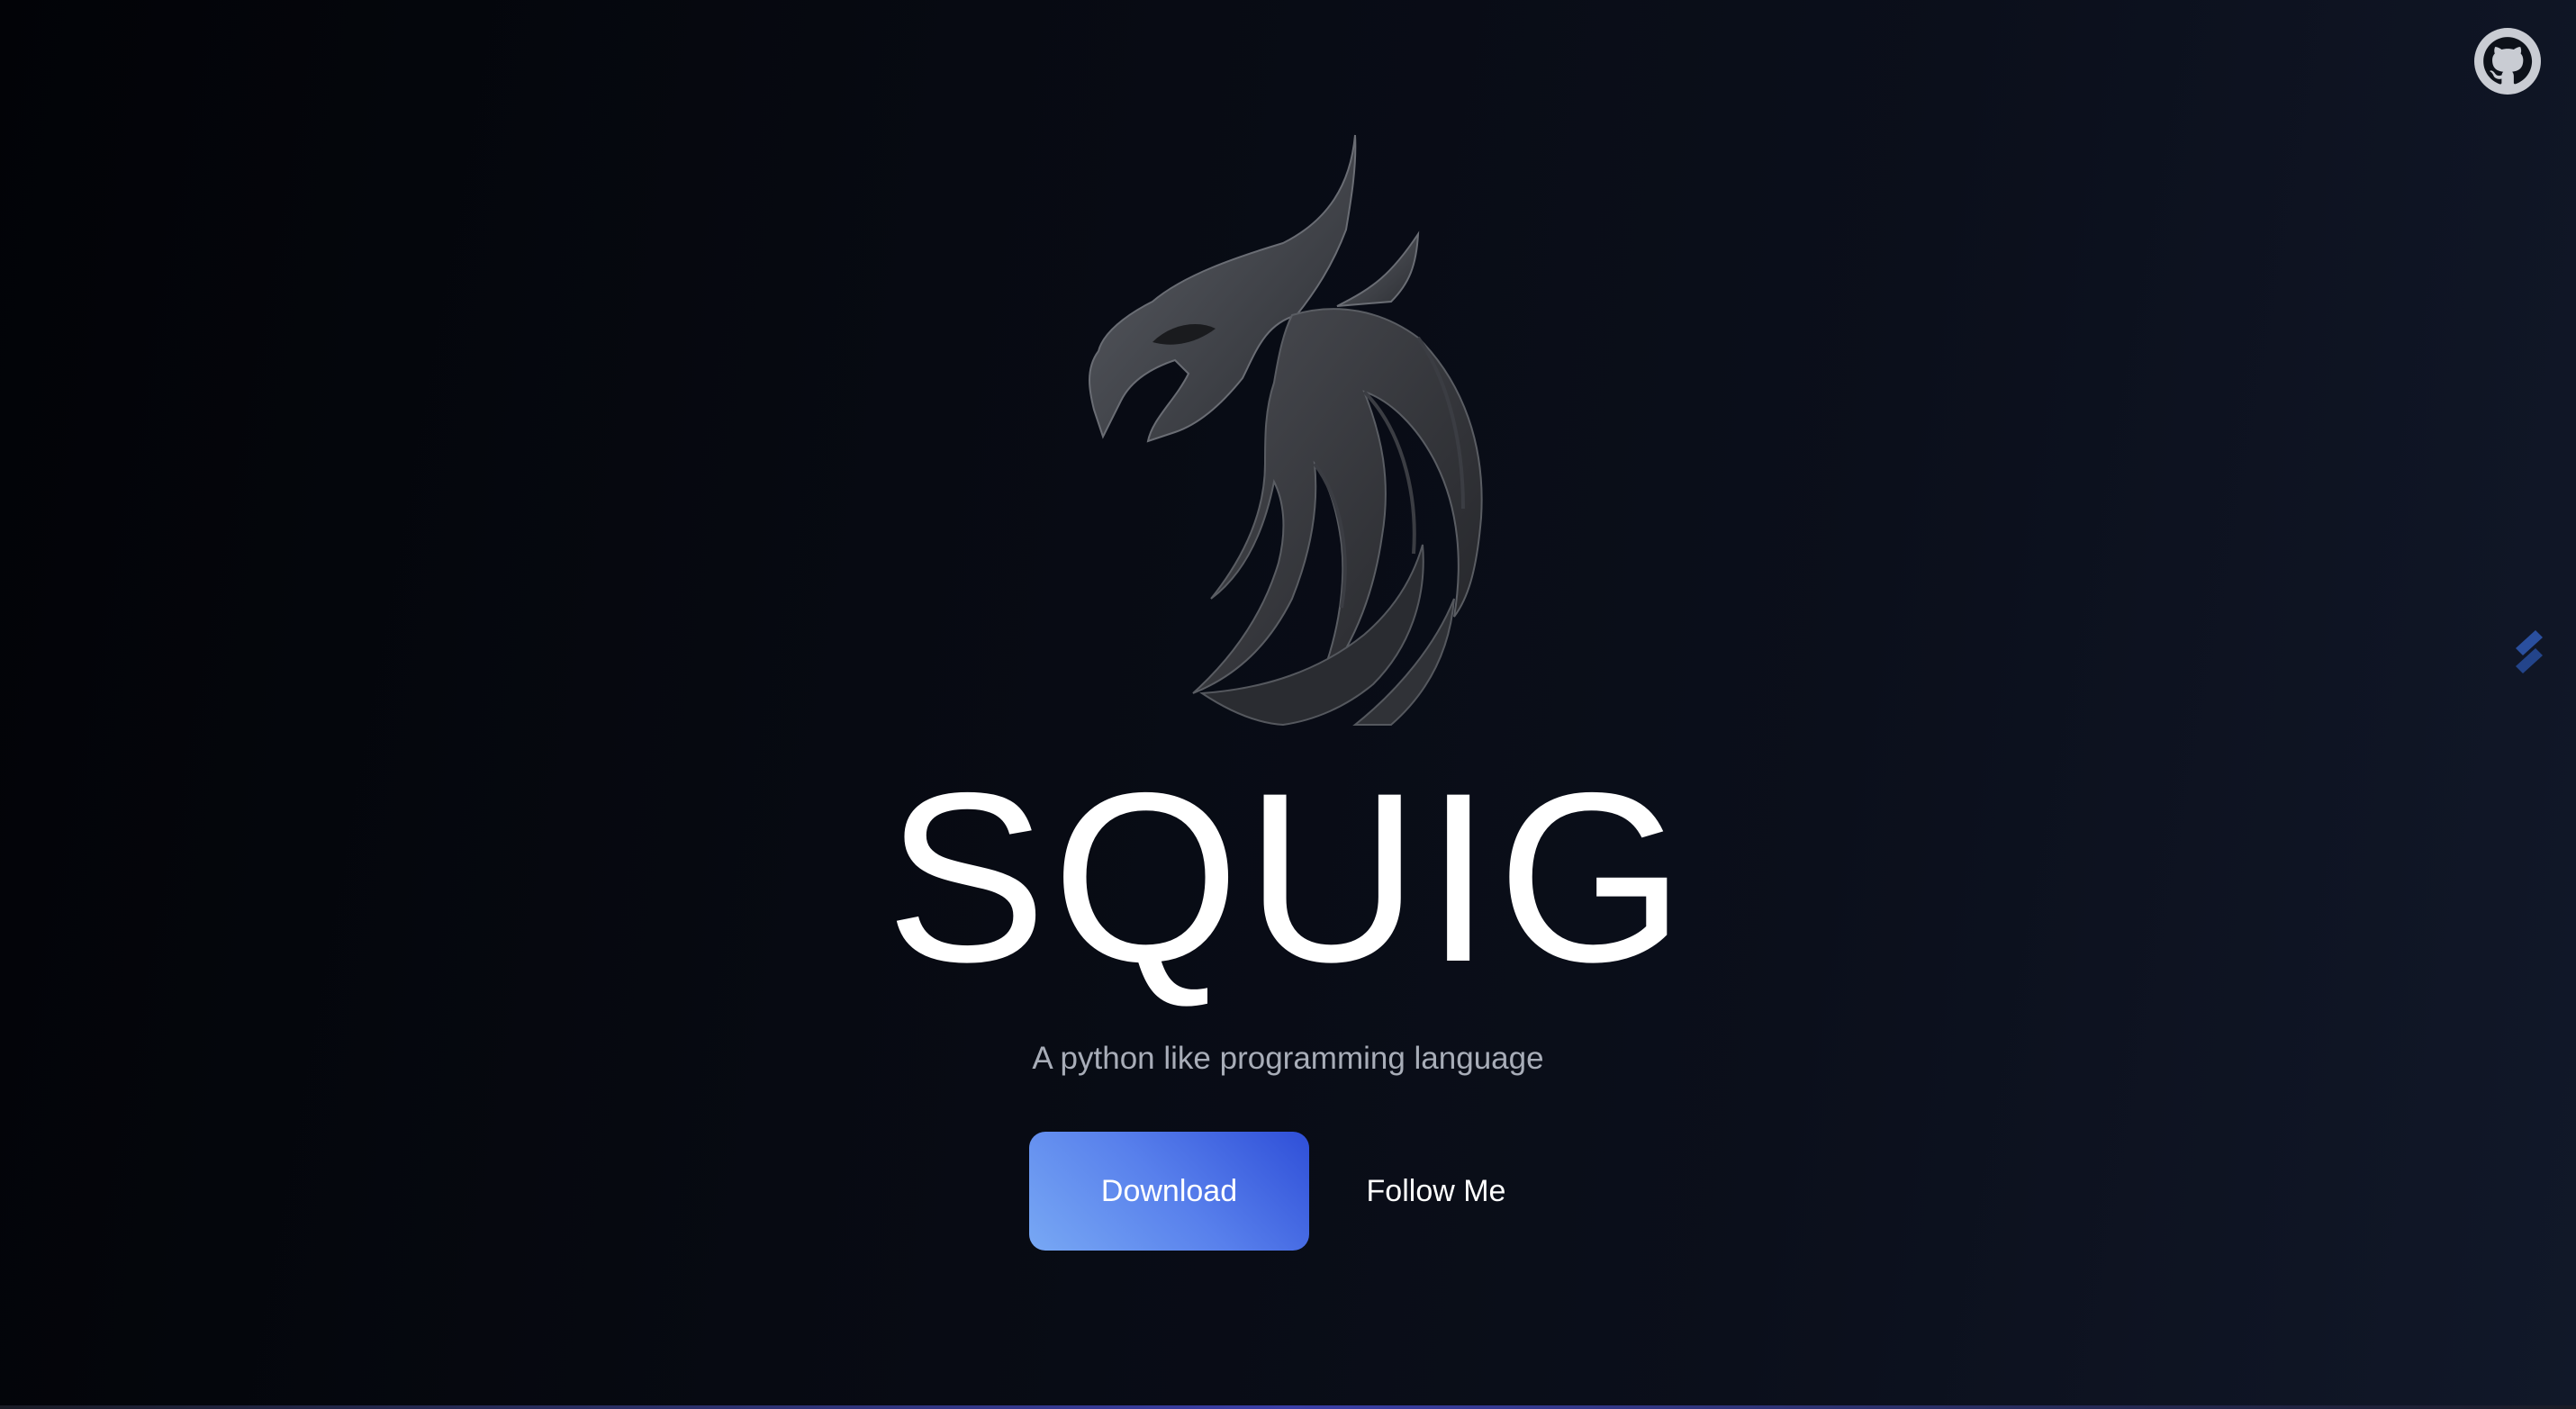 Image resolution: width=2576 pixels, height=1409 pixels. I want to click on github-link, so click(2507, 61).